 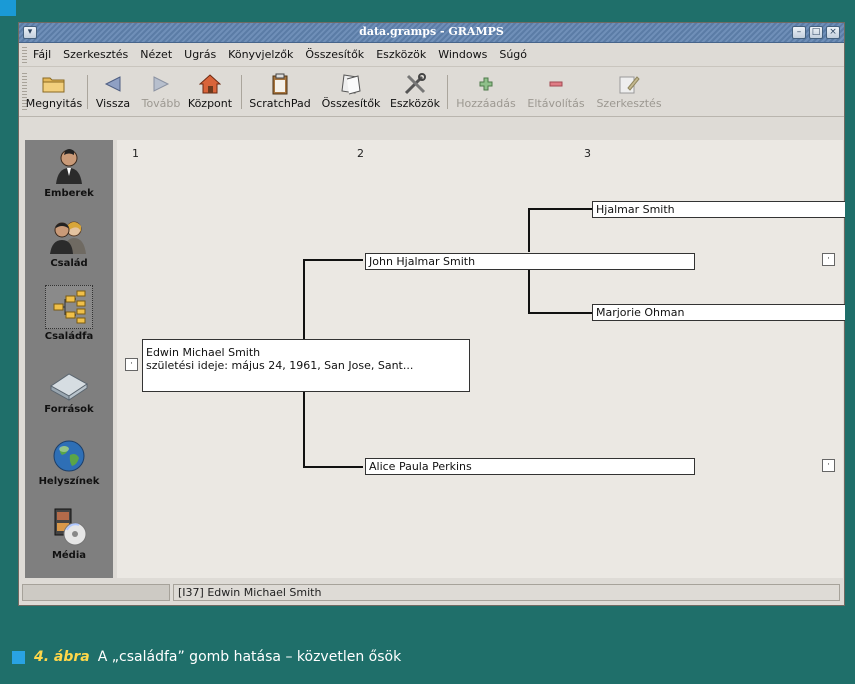 I want to click on remove-button: Eltávolítás, so click(x=556, y=91).